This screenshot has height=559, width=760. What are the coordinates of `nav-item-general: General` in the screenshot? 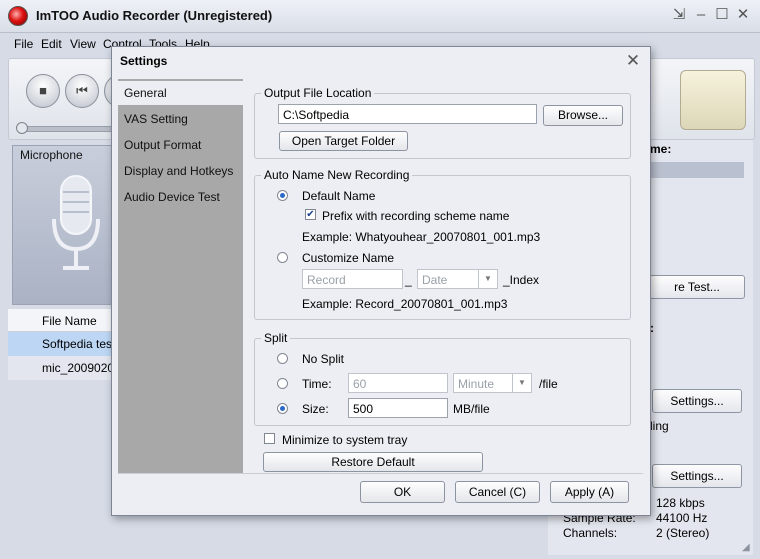 It's located at (180, 93).